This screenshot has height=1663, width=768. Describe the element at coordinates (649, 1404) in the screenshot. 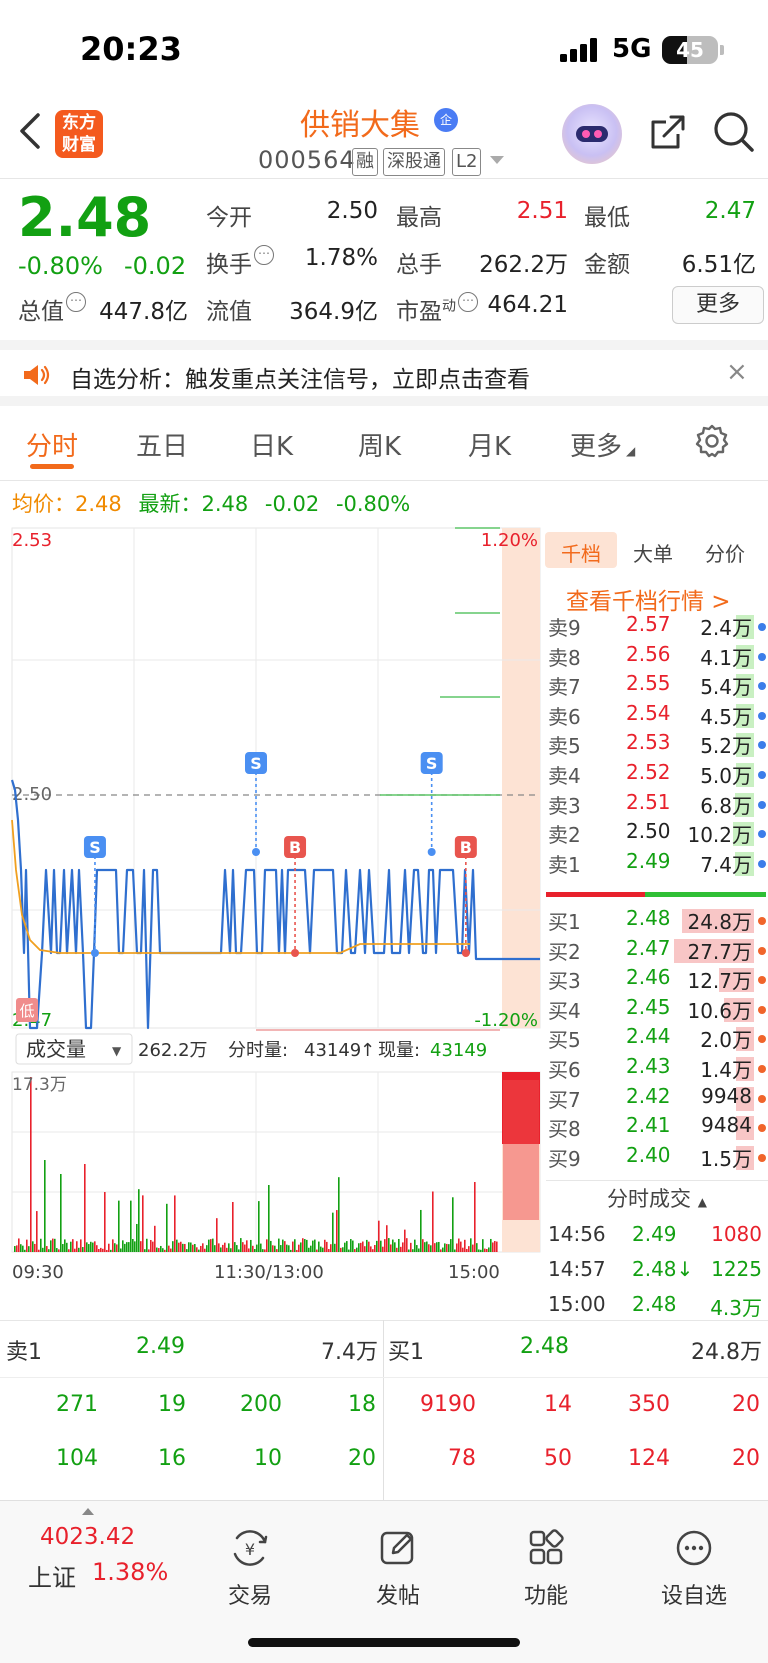

I see `level-buy-cell: 350` at that location.